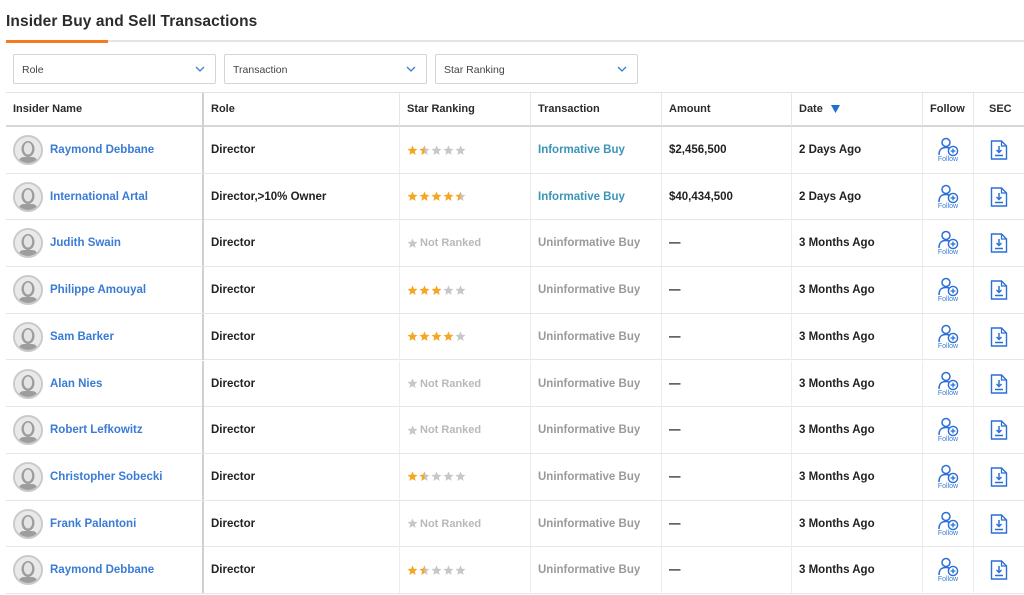  Describe the element at coordinates (998, 109) in the screenshot. I see `column-header-sec: SEC` at that location.